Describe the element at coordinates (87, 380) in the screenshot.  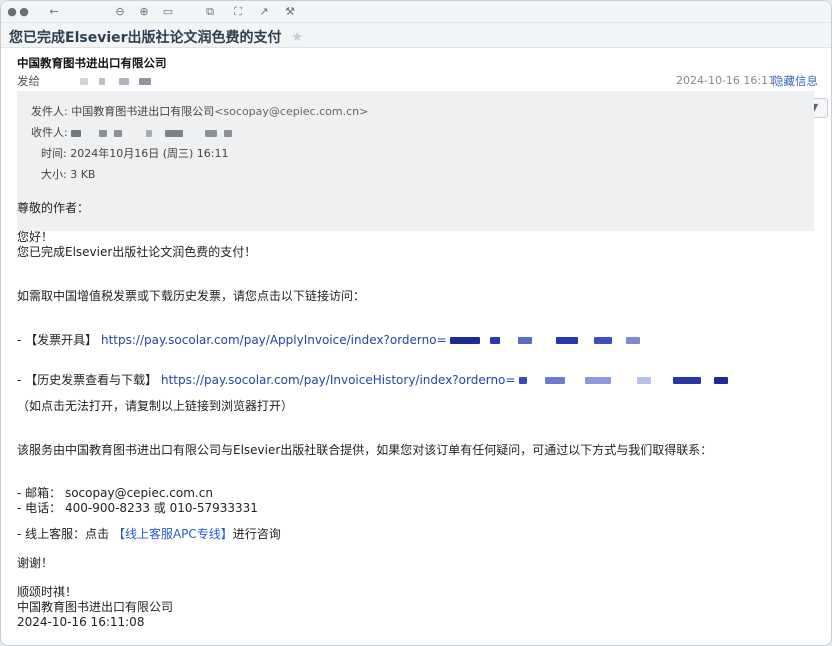
I see `history-label: - 【历史发票查看与下载】` at that location.